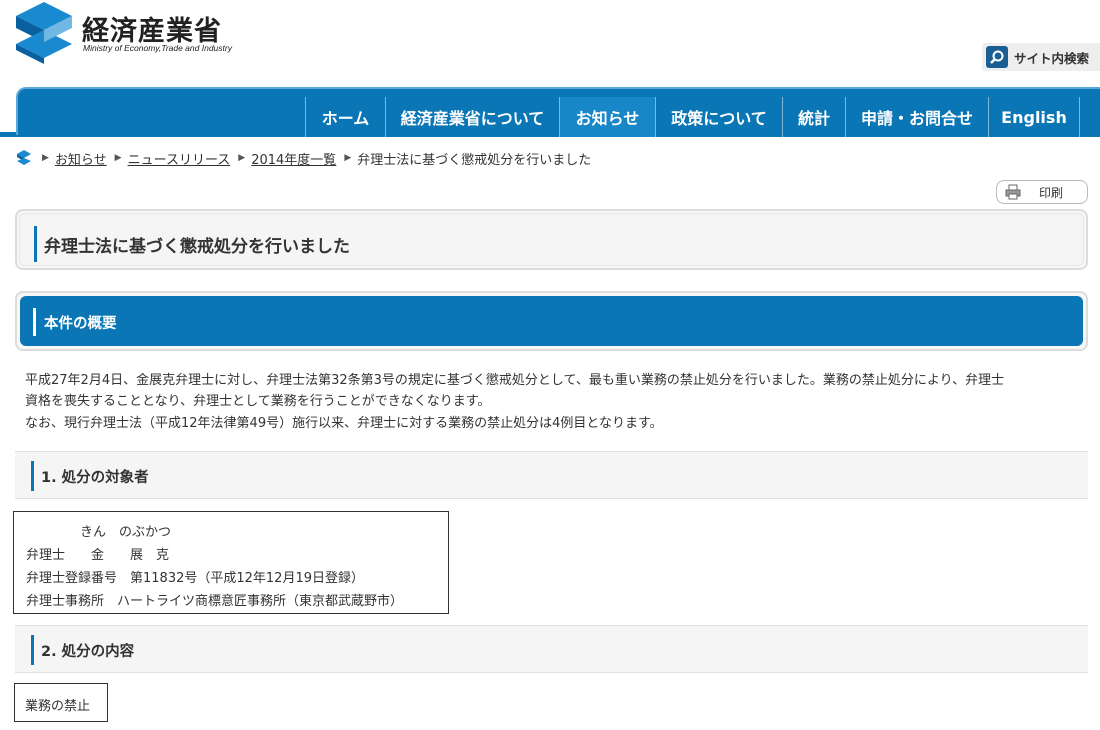 The image size is (1100, 730). I want to click on breadcrumb-link-news: お知らせ, so click(81, 158).